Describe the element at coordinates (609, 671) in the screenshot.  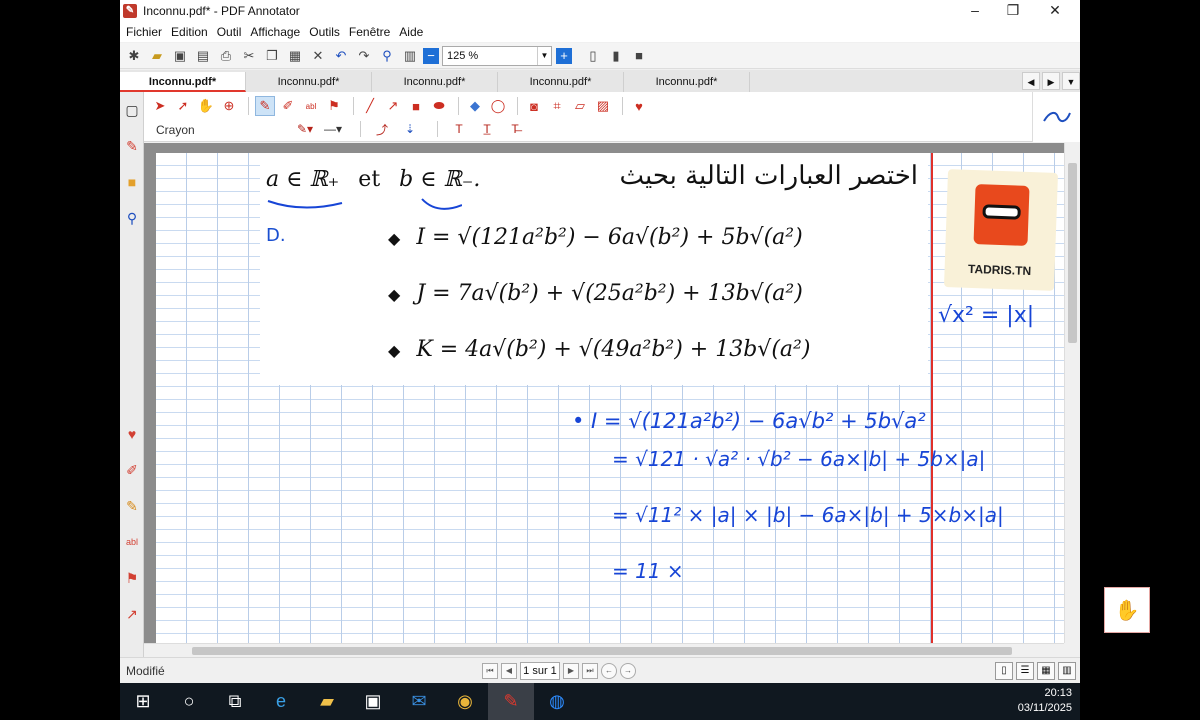
I see `back-icon: ←` at that location.